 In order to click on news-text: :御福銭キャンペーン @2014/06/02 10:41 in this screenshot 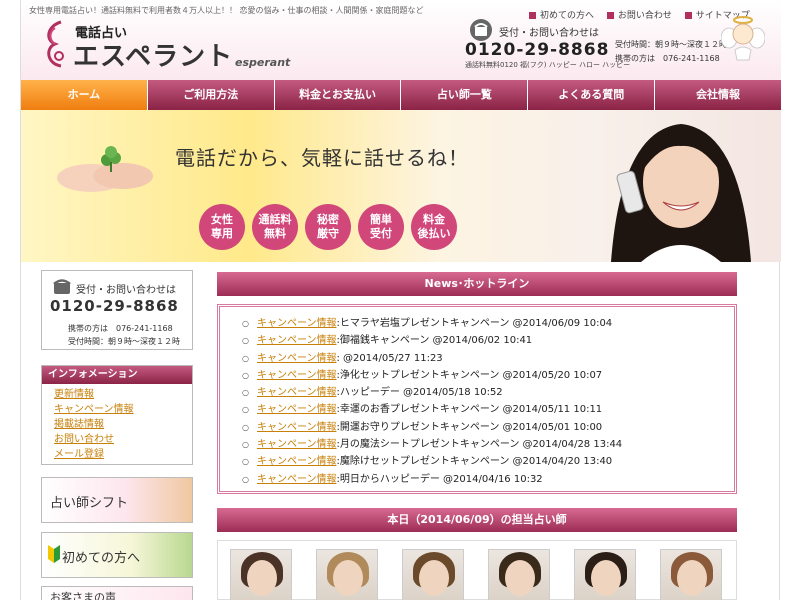, I will do `click(434, 341)`.